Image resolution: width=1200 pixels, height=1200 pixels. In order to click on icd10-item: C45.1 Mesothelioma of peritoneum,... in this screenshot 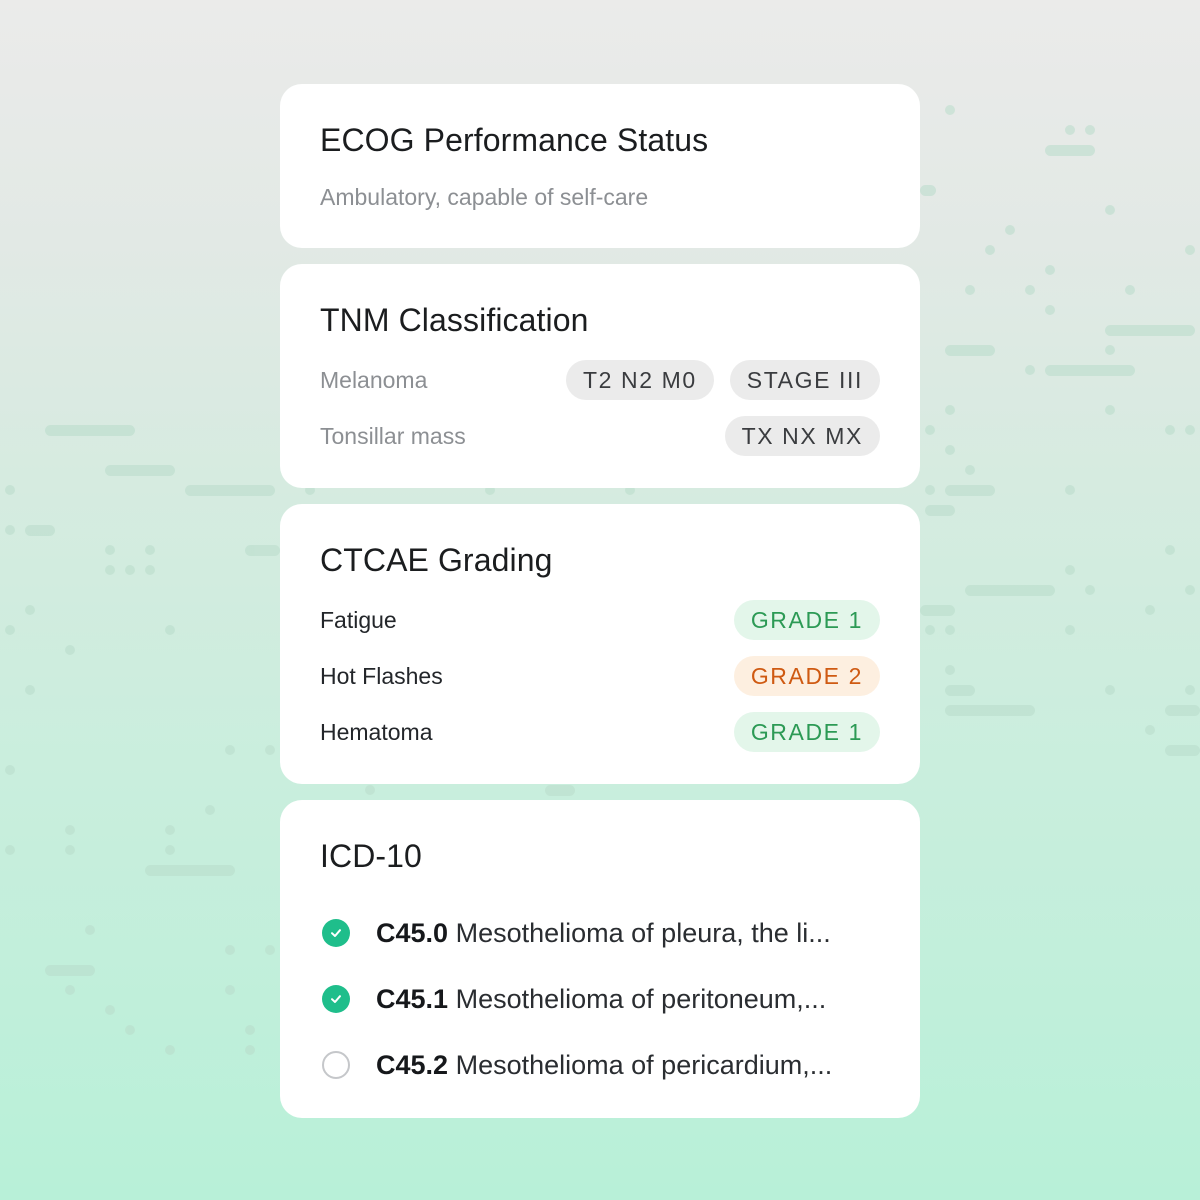, I will do `click(600, 999)`.